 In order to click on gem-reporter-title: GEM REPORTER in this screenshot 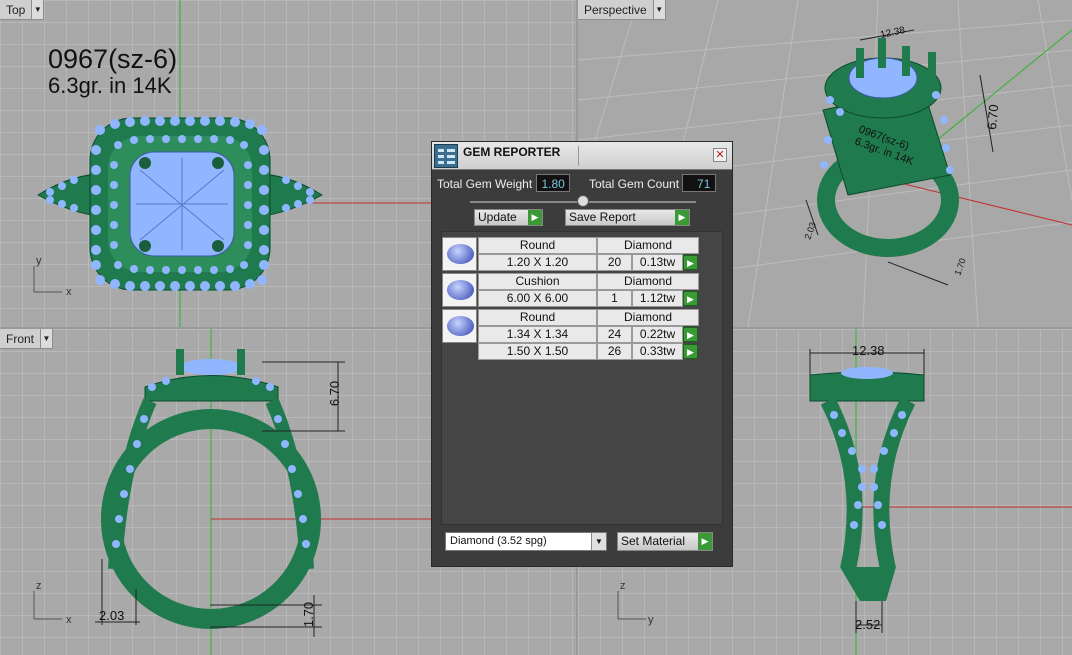, I will do `click(512, 152)`.